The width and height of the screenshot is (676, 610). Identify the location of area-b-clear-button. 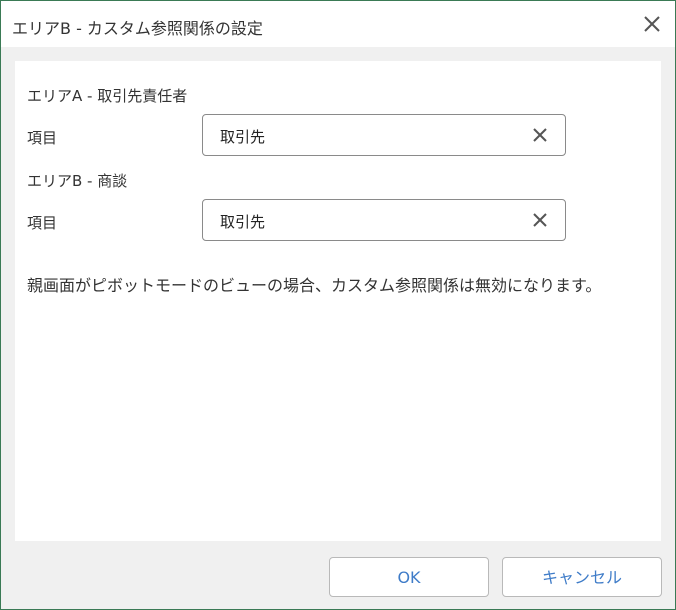
(540, 220).